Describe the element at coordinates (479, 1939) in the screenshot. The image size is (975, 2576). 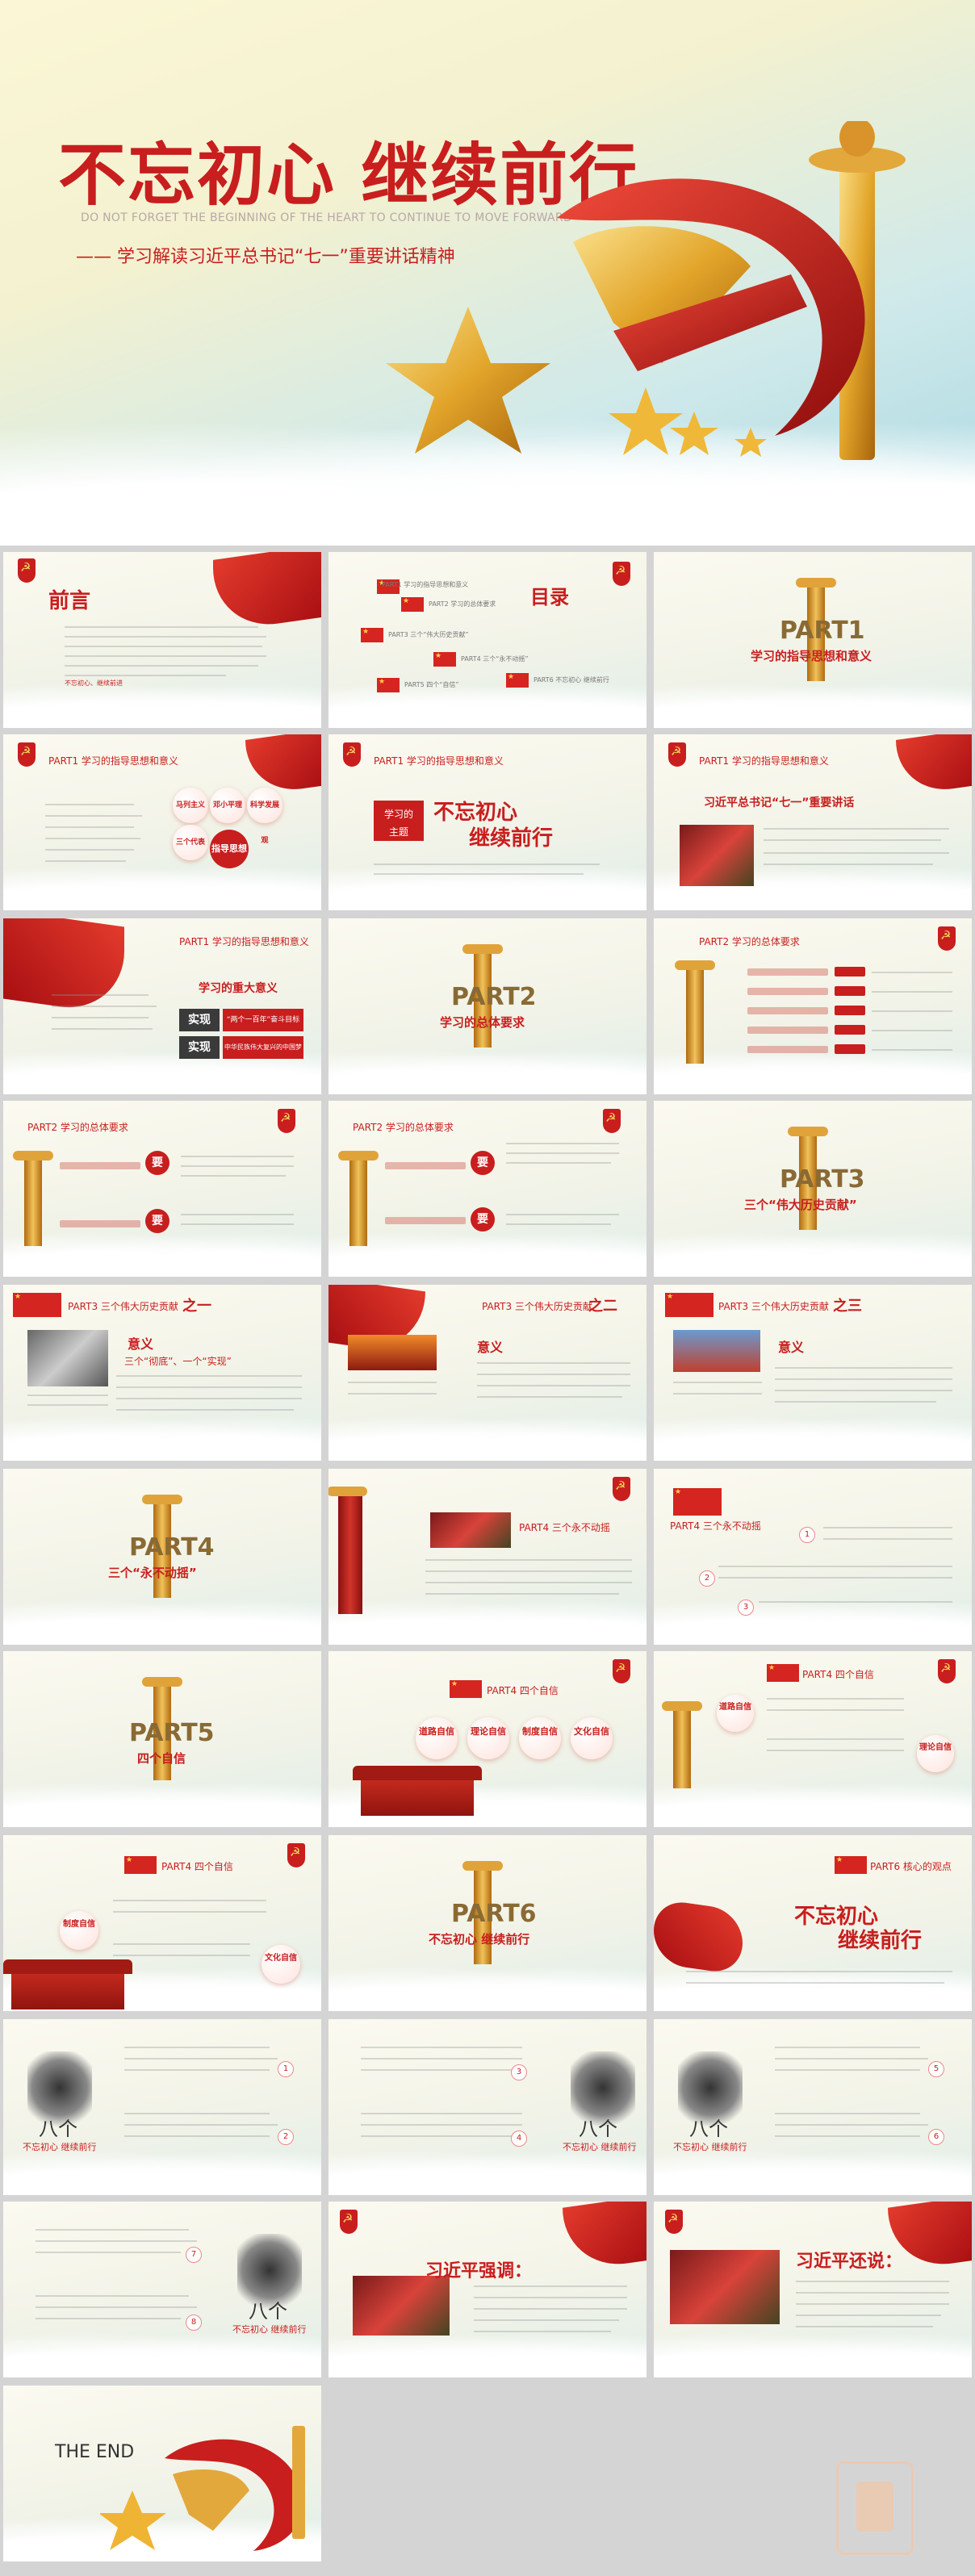
I see `part-subtitle: 不忘初心 继续前行` at that location.